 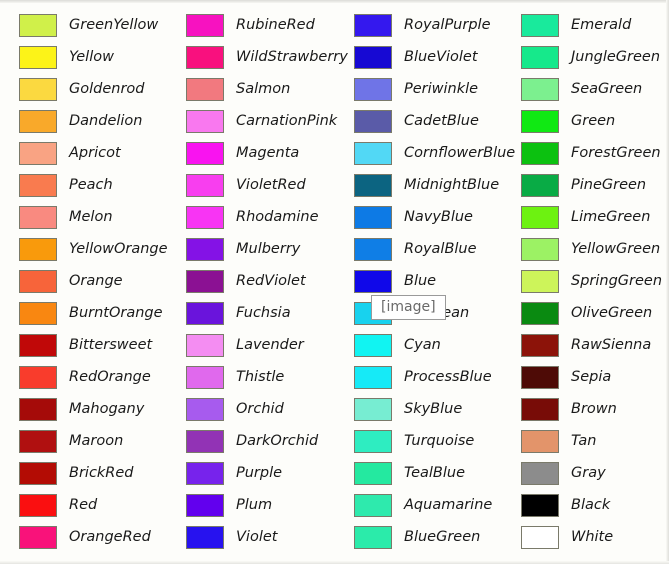 I want to click on swatch-row: Purple, so click(x=234, y=473).